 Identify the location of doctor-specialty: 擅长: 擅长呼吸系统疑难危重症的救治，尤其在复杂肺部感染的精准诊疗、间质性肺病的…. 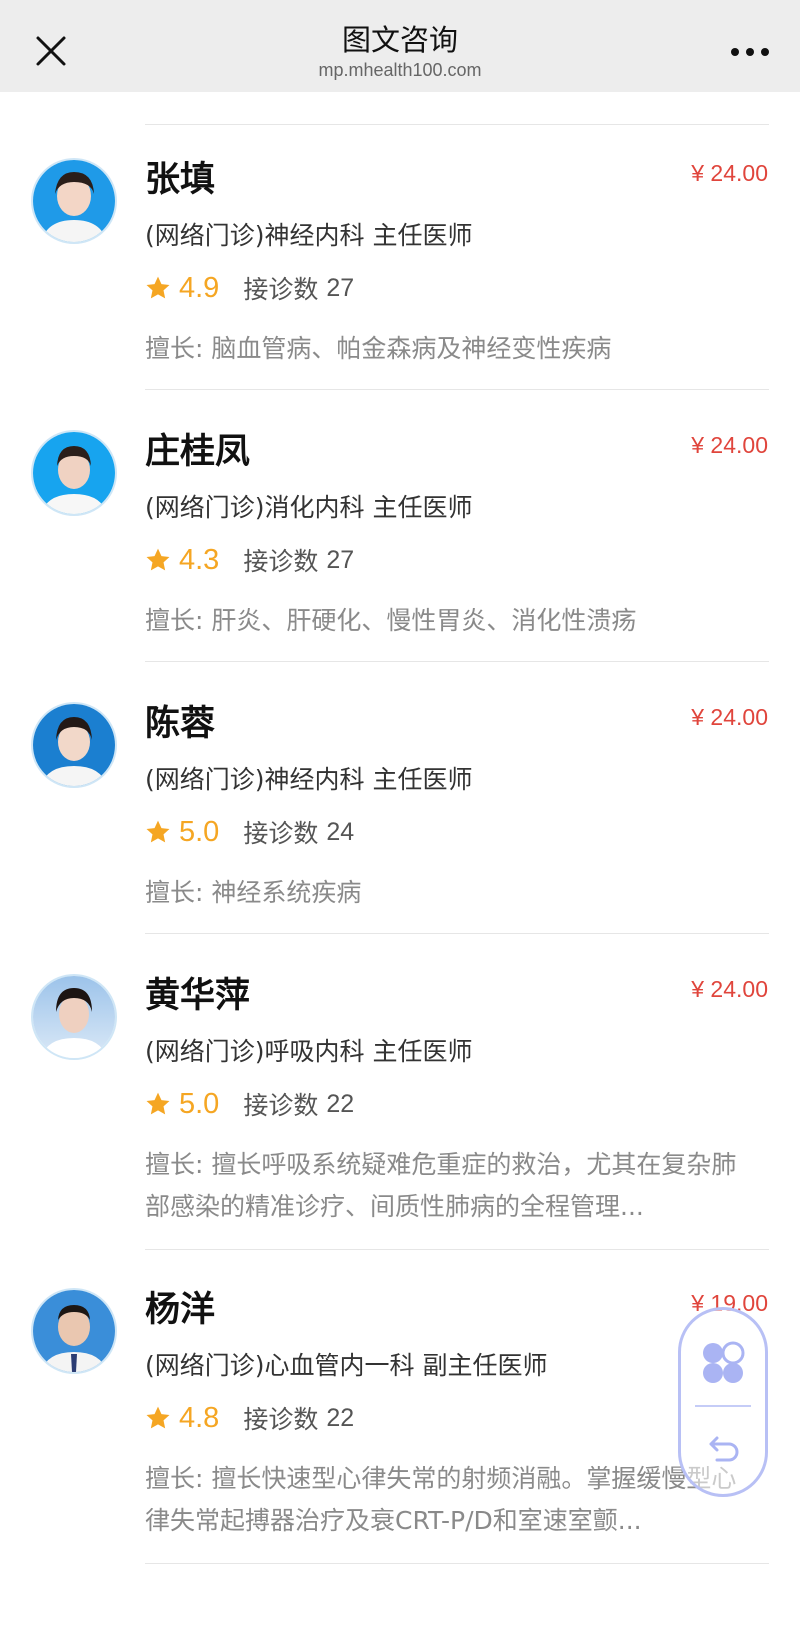
(441, 1185).